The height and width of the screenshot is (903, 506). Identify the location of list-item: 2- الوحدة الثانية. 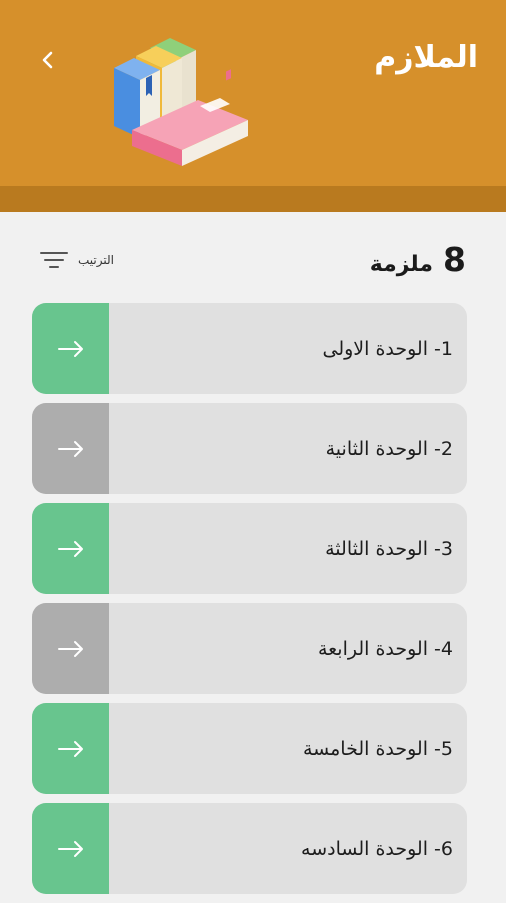
(249, 448).